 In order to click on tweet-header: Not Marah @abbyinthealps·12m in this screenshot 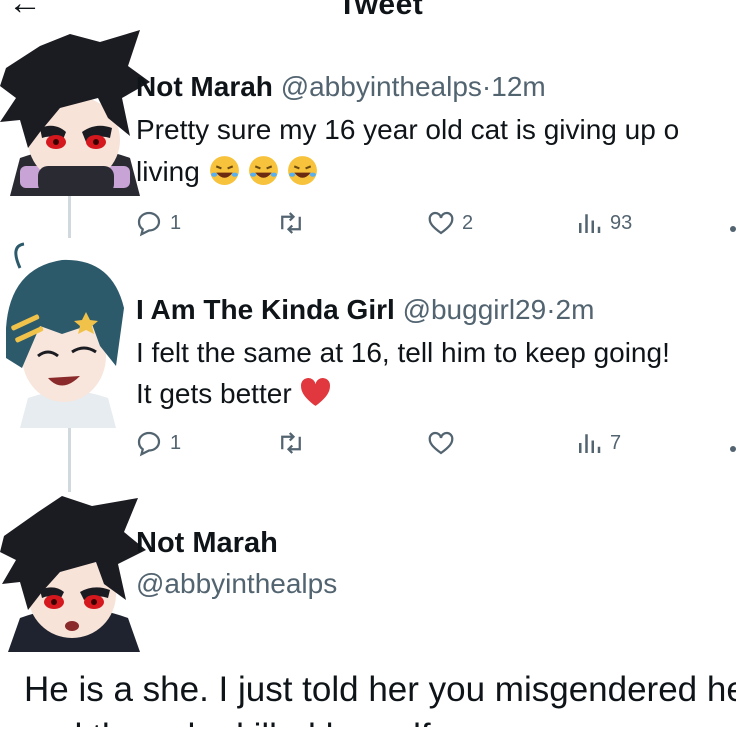, I will do `click(341, 87)`.